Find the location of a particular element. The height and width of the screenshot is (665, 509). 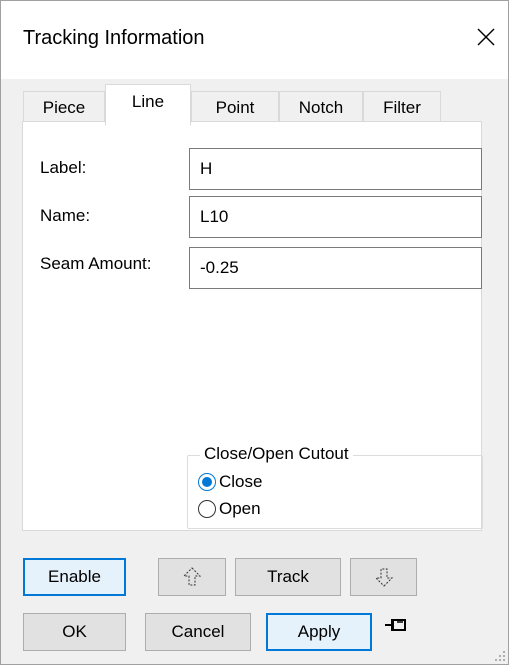

close-icon is located at coordinates (486, 37).